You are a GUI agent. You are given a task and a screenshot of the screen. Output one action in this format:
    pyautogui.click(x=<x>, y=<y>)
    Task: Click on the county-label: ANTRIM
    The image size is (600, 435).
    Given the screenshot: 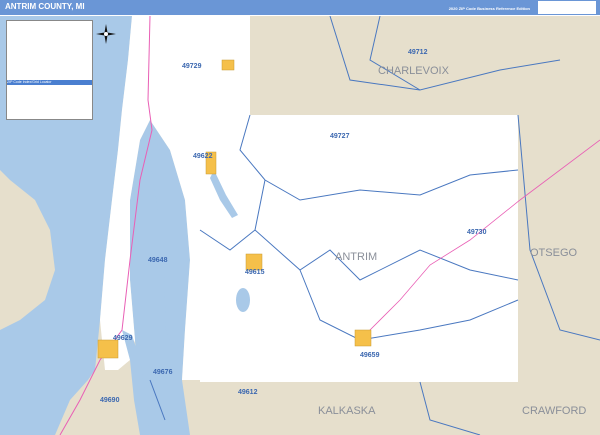 What is the action you would take?
    pyautogui.click(x=356, y=257)
    